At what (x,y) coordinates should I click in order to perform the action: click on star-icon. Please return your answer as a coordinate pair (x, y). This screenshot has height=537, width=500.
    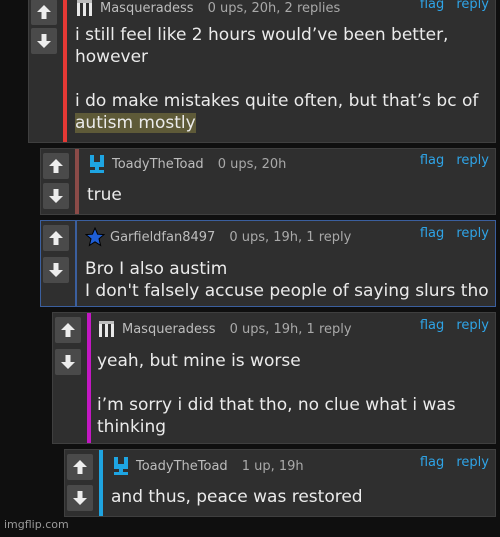
    Looking at the image, I should click on (95, 237).